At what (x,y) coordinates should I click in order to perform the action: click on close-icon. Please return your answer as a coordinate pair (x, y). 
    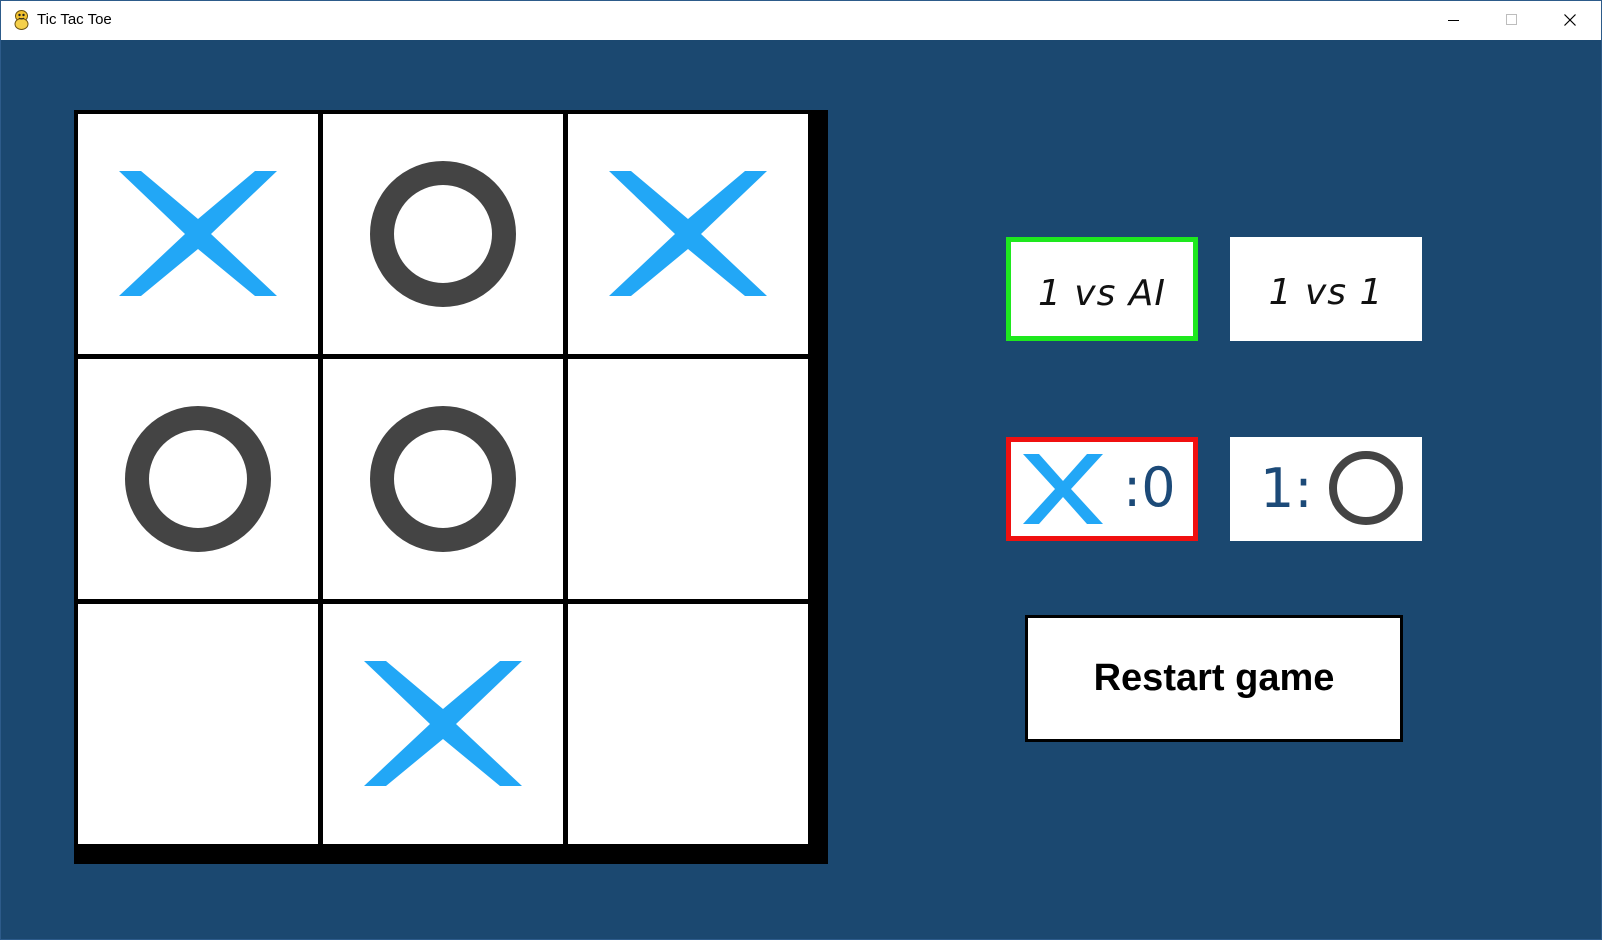
    Looking at the image, I should click on (1570, 20).